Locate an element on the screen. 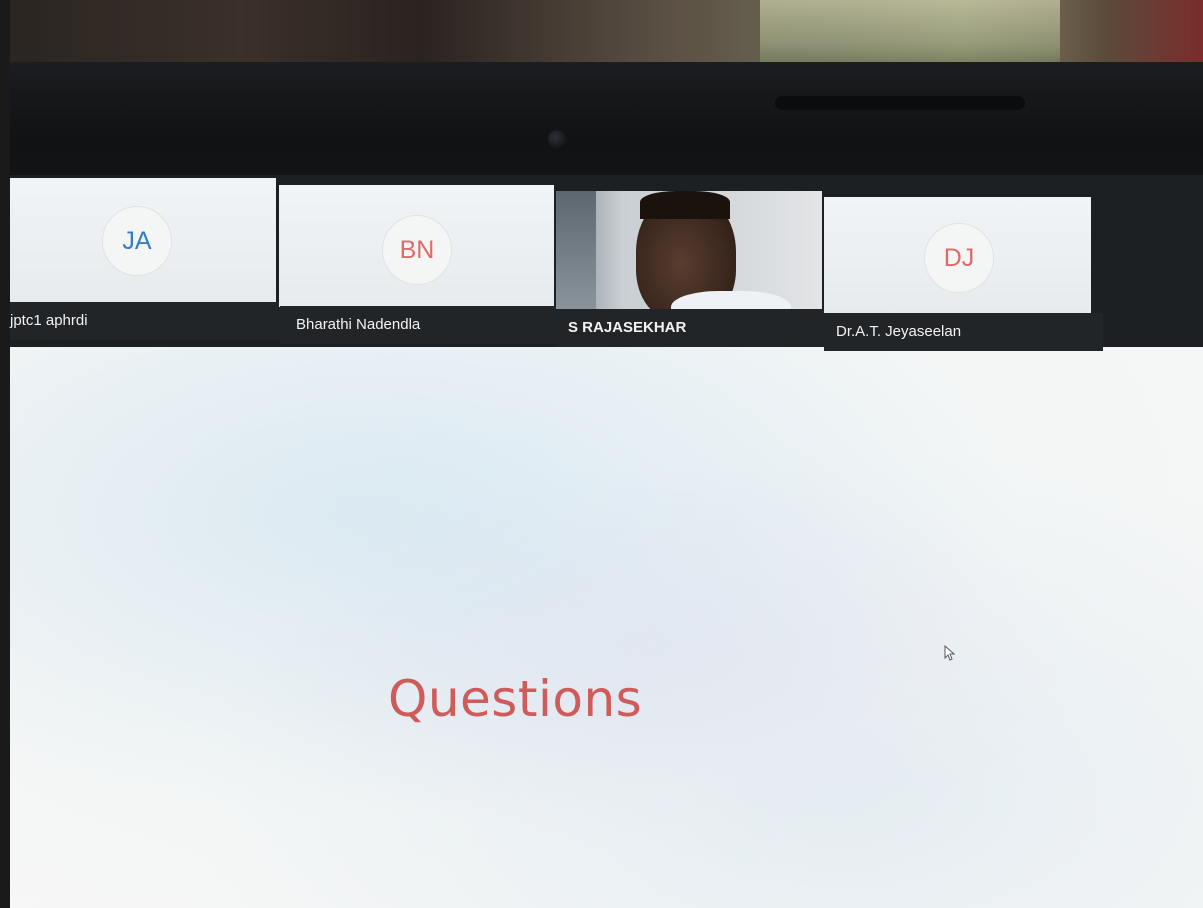 This screenshot has width=1203, height=908. video-background-wall is located at coordinates (576, 251).